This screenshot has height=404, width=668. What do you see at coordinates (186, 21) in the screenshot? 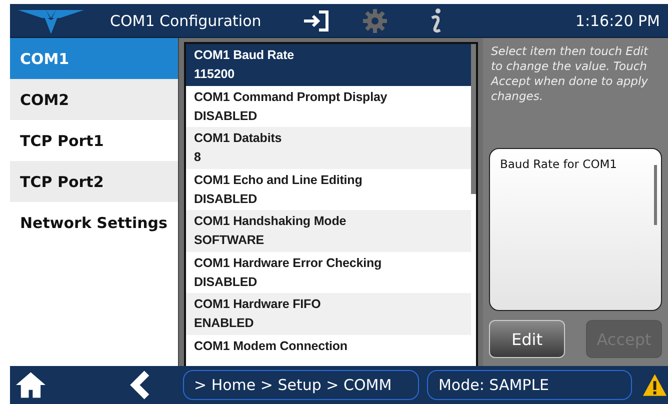
I see `screen-title: COM1 Configuration` at bounding box center [186, 21].